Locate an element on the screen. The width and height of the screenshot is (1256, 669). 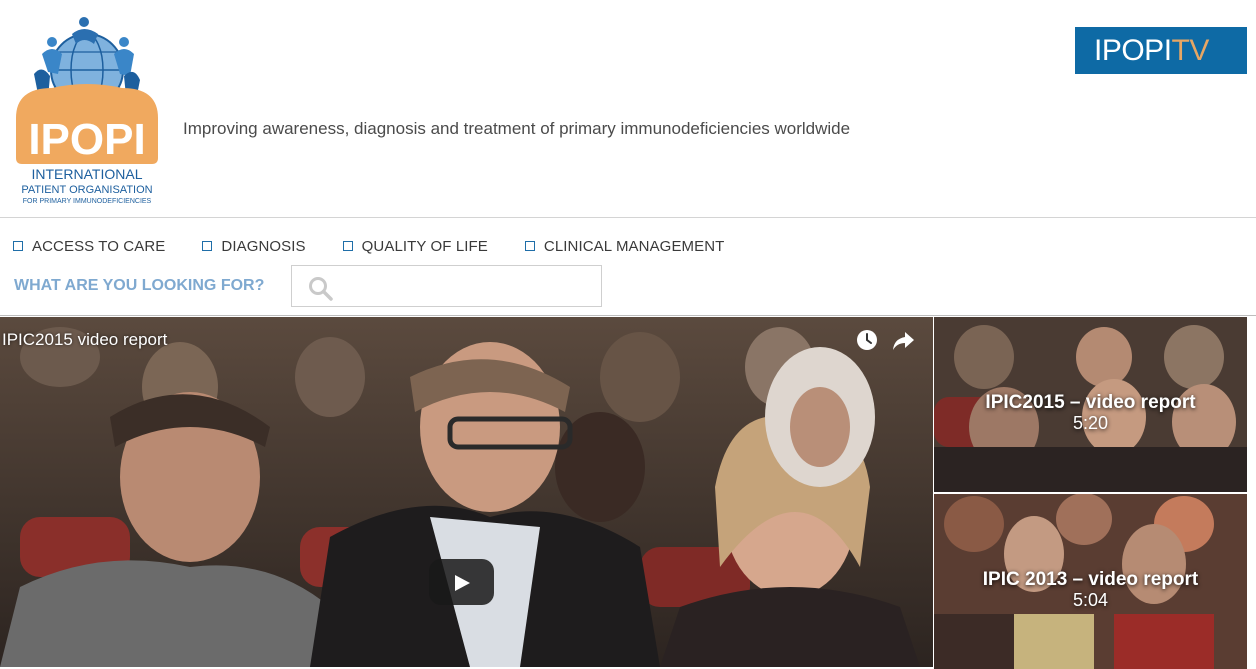
player-title: IPIC2015 video report is located at coordinates (84, 340).